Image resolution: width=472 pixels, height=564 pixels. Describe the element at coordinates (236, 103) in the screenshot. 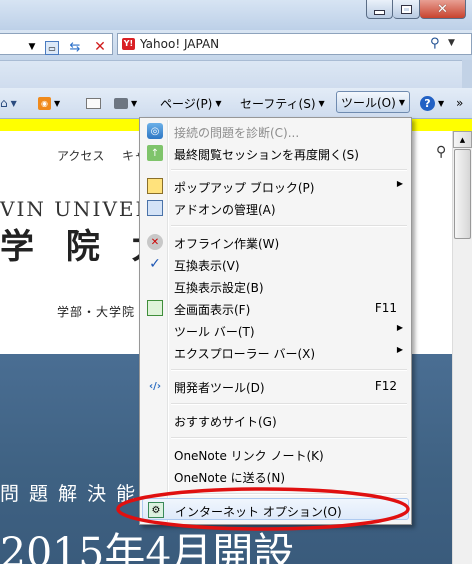

I see `command-bar: ⌂ ▼ ◉ ▼ ▼ ページ(P) ▼ セーフティ(S) ▼ ツール(O) ▼ ? ▼ »` at that location.